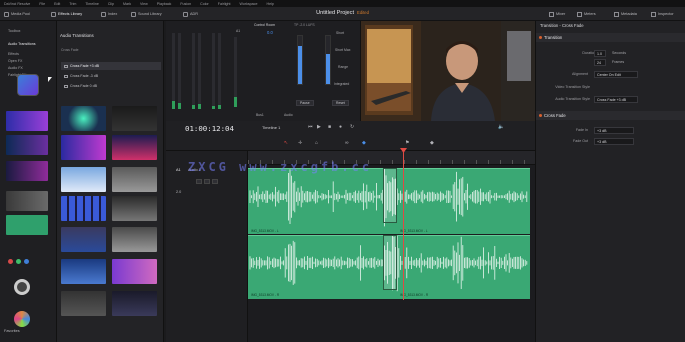  What do you see at coordinates (12, 331) in the screenshot?
I see `favorites-label: Favorites` at bounding box center [12, 331].